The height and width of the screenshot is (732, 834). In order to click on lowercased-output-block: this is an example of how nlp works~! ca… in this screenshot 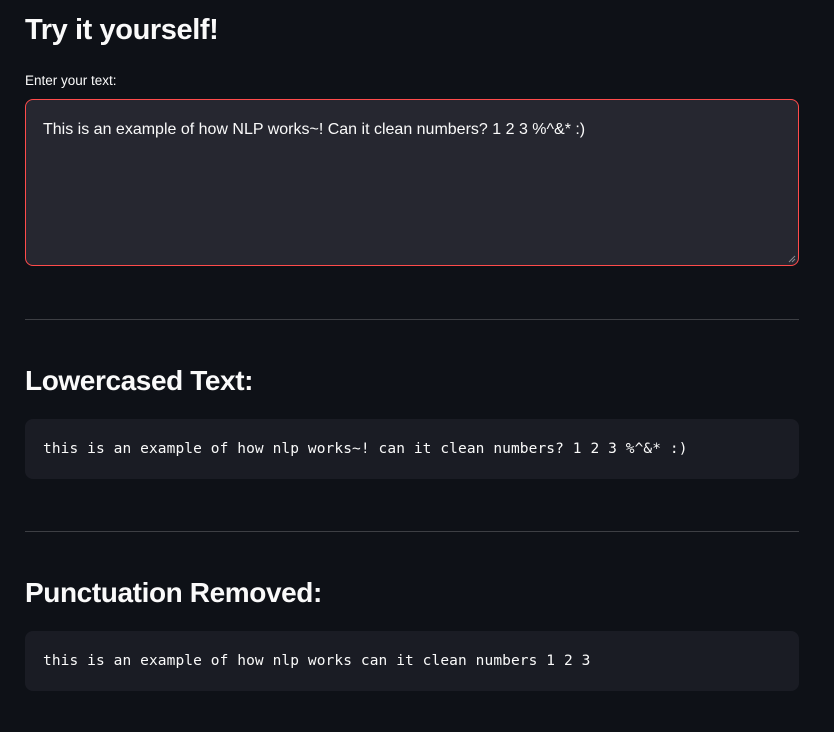, I will do `click(412, 449)`.